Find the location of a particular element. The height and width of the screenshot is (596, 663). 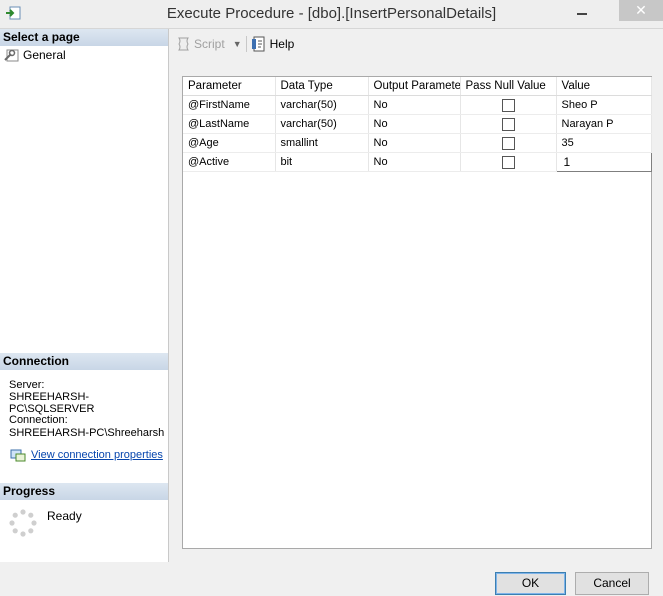

table-row: @LastName varchar(50) No Narayan P is located at coordinates (417, 124).